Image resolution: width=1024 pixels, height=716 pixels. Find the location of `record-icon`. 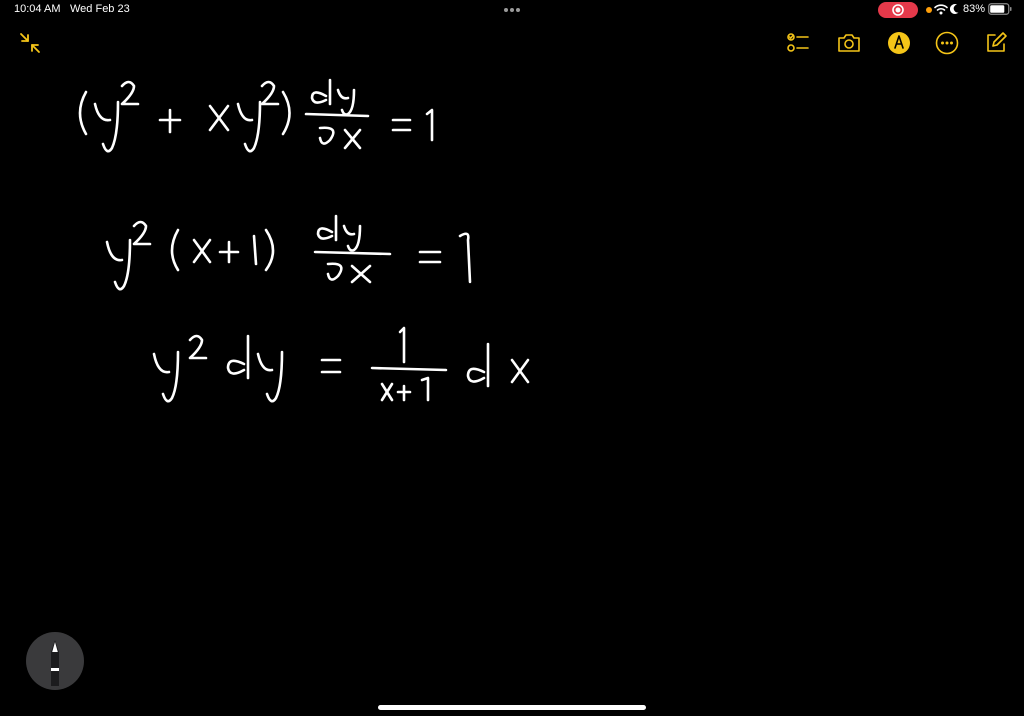

record-icon is located at coordinates (898, 10).